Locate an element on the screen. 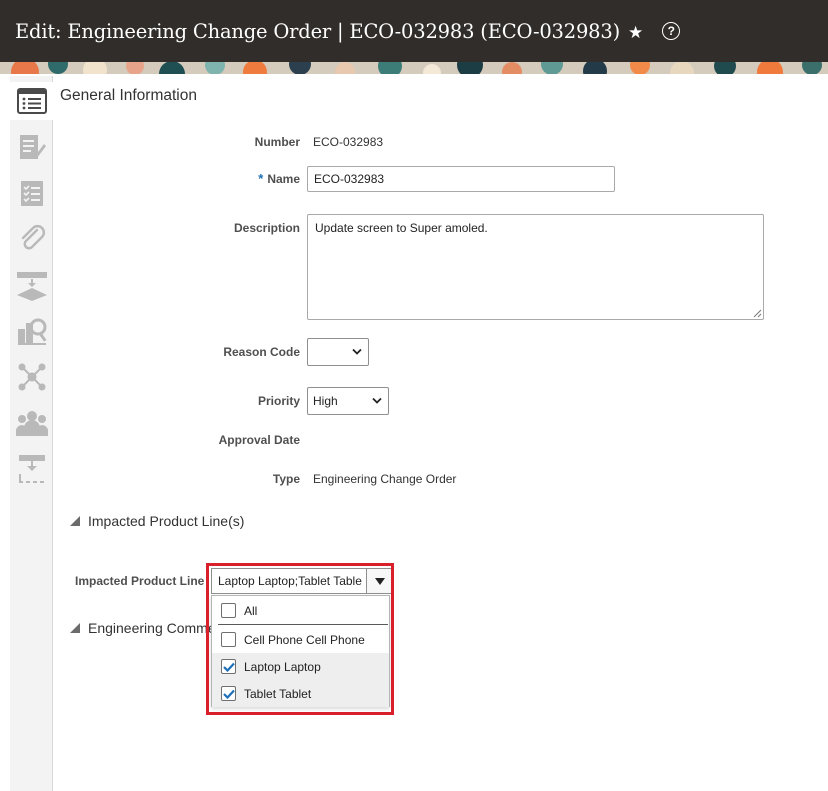 The image size is (828, 791). rail-item-network is located at coordinates (31, 377).